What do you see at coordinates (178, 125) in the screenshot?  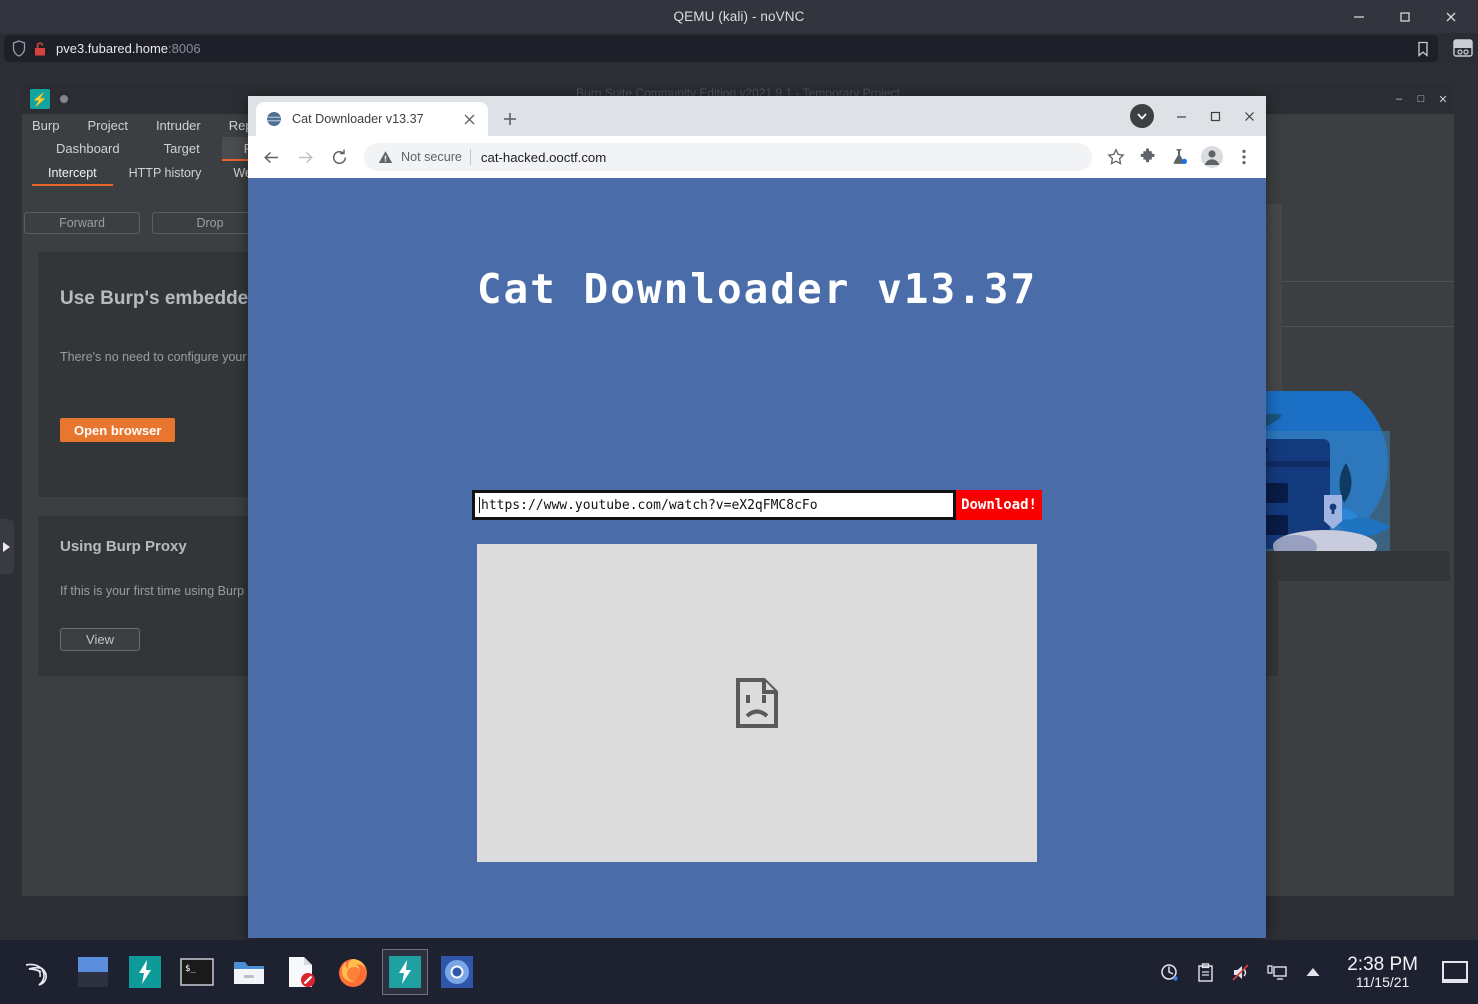 I see `burp-menu-intruder: Intruder` at bounding box center [178, 125].